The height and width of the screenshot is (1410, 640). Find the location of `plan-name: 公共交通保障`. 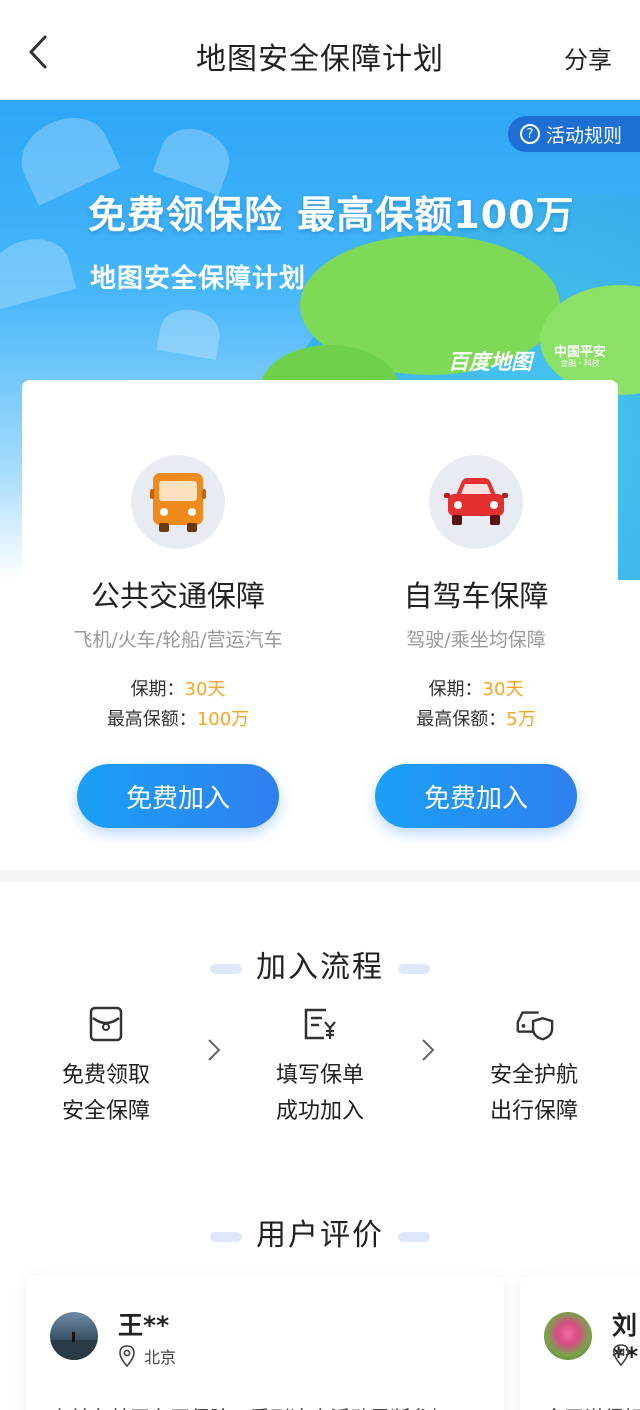

plan-name: 公共交通保障 is located at coordinates (177, 596).